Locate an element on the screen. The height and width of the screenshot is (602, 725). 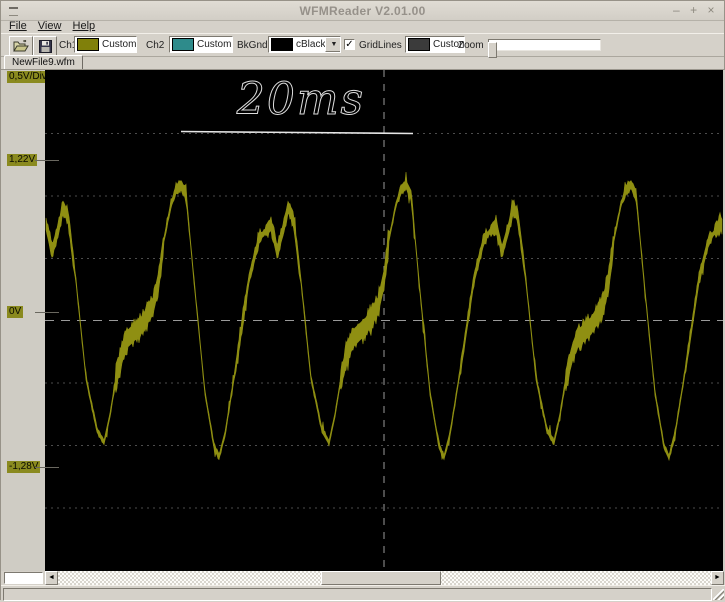
maximize-icon: + is located at coordinates (694, 10).